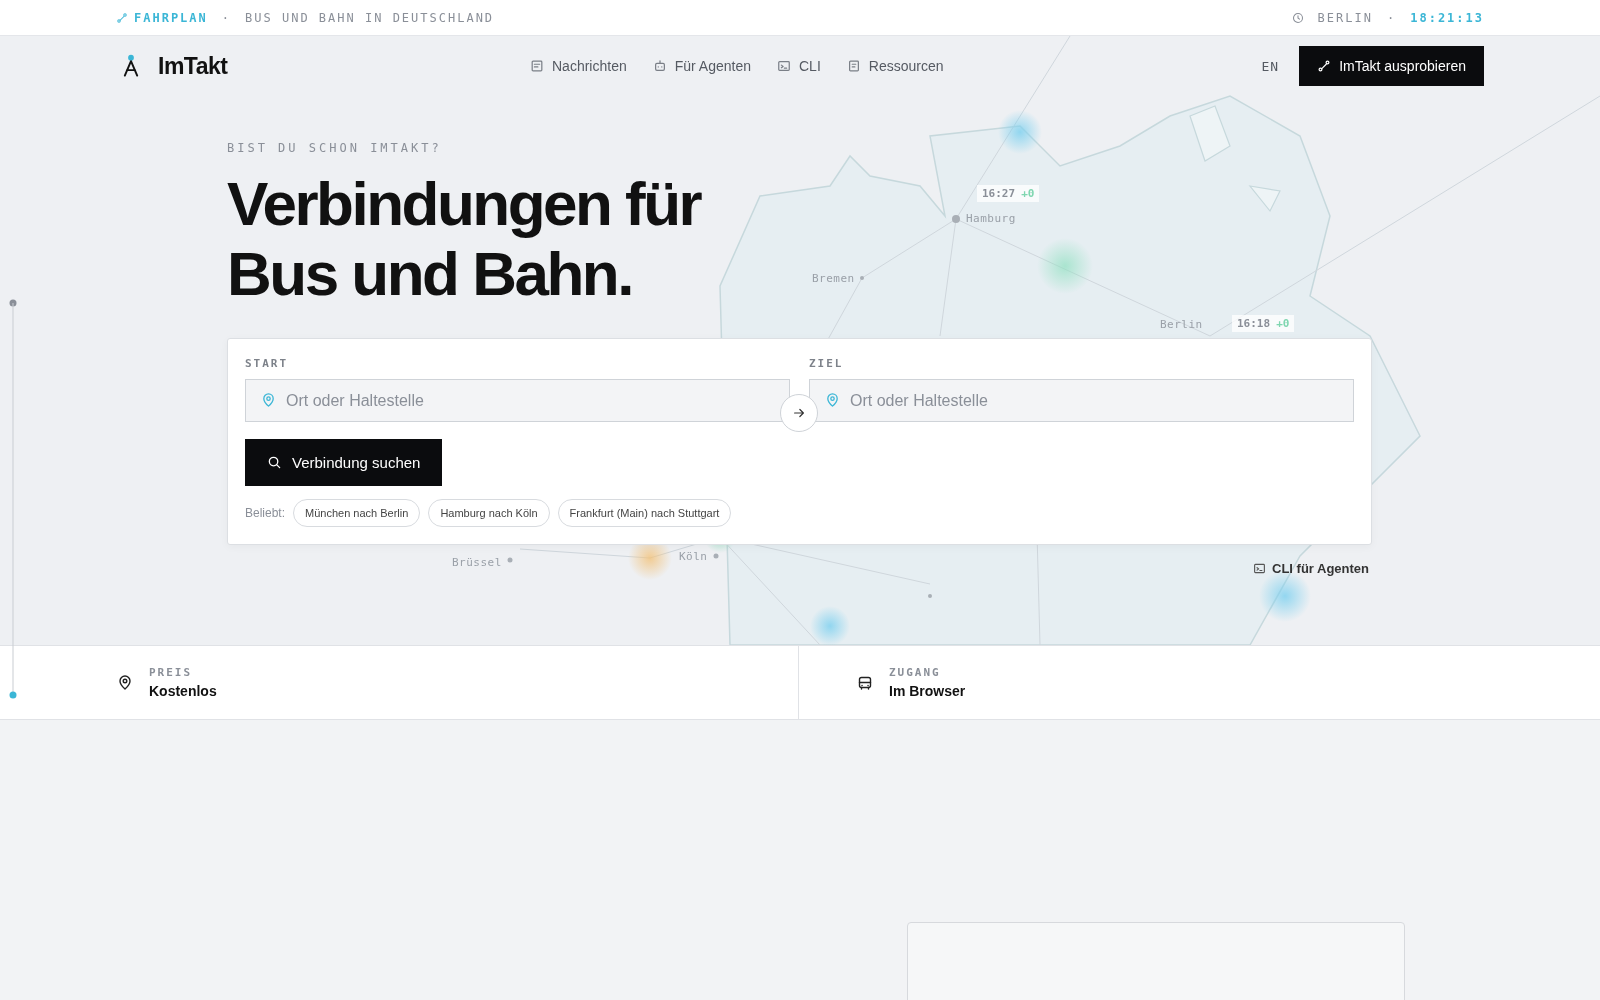  Describe the element at coordinates (537, 66) in the screenshot. I see `document-icon` at that location.